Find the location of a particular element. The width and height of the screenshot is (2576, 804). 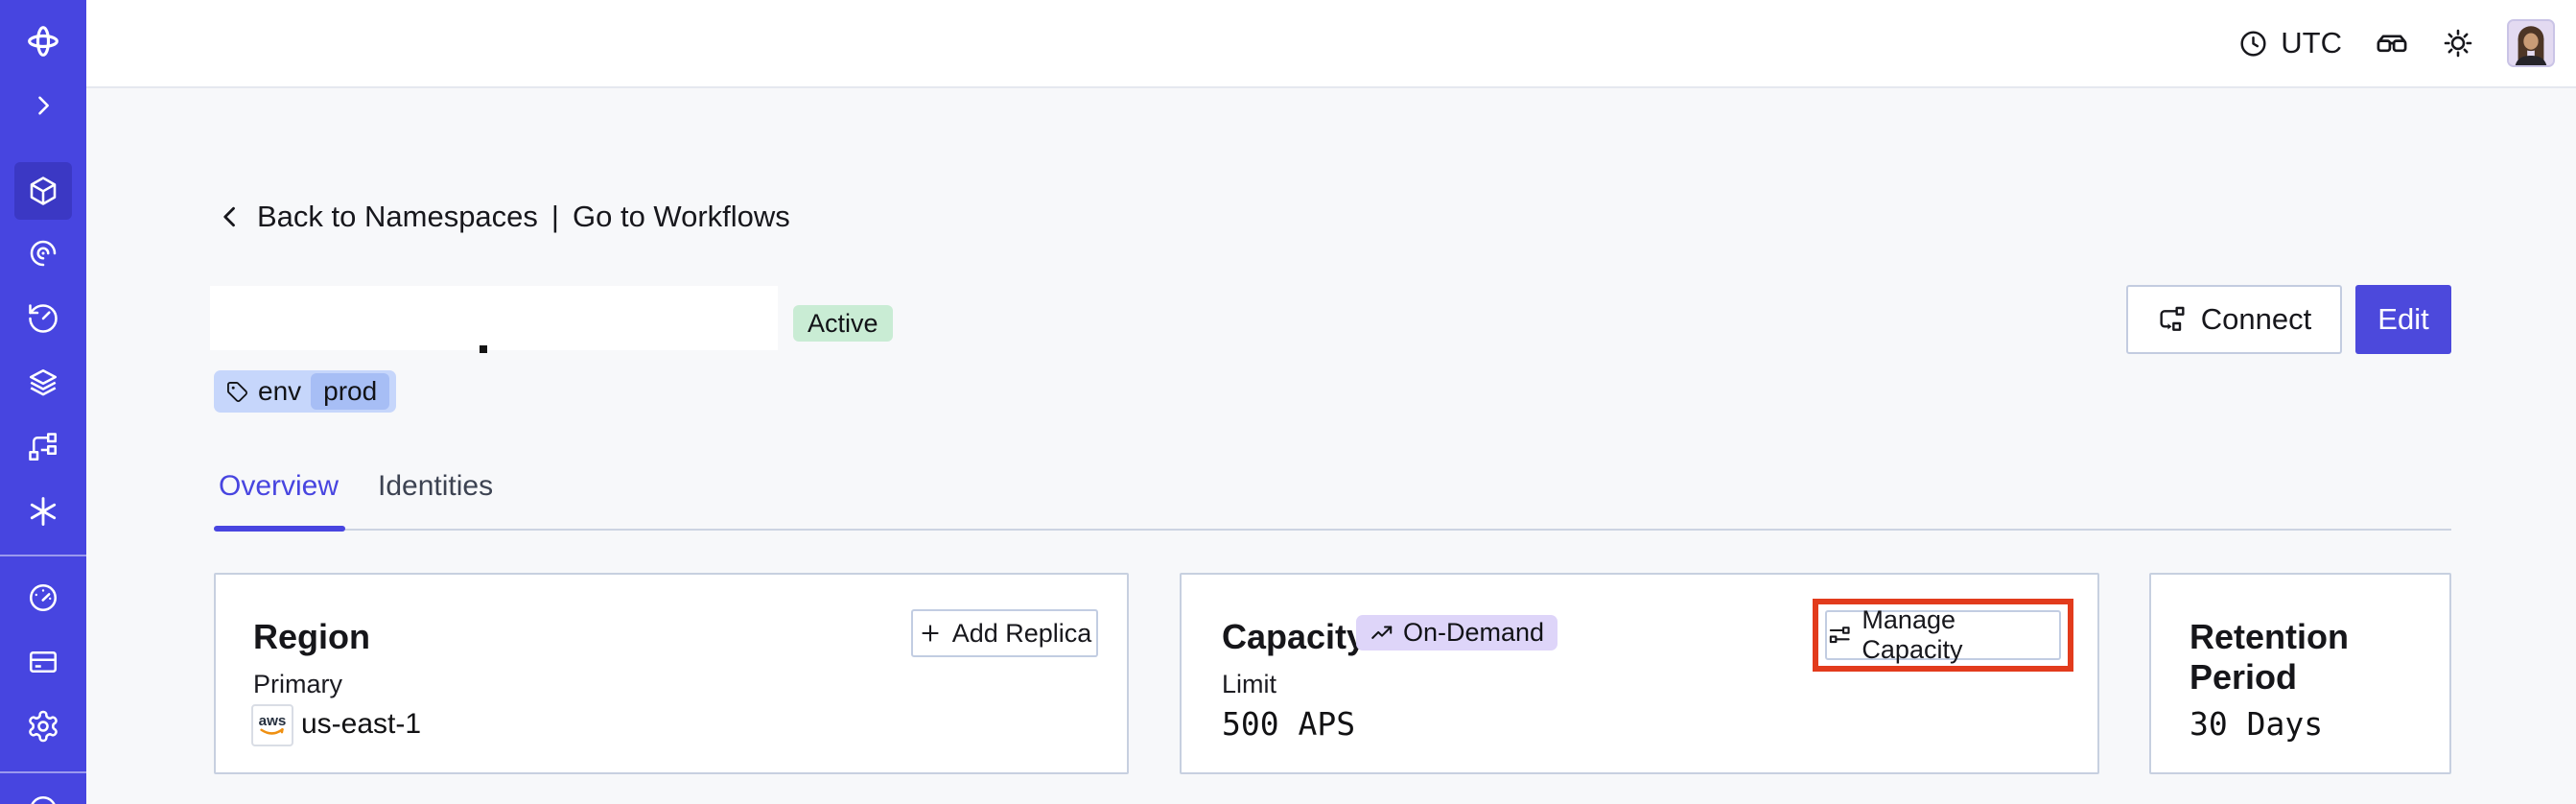

sidebar-item-schedules is located at coordinates (43, 319).